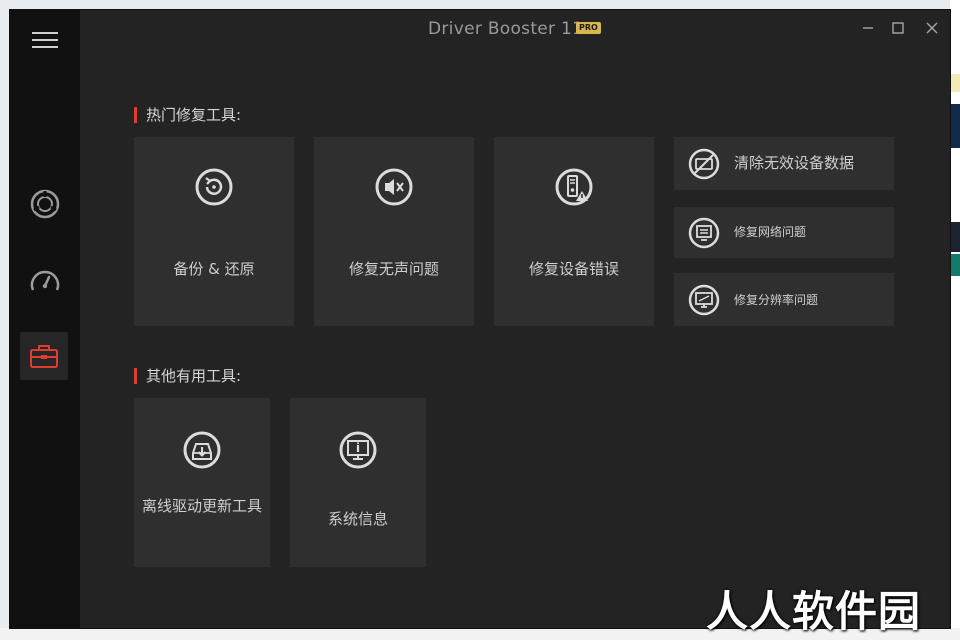  Describe the element at coordinates (898, 28) in the screenshot. I see `maximize-icon` at that location.